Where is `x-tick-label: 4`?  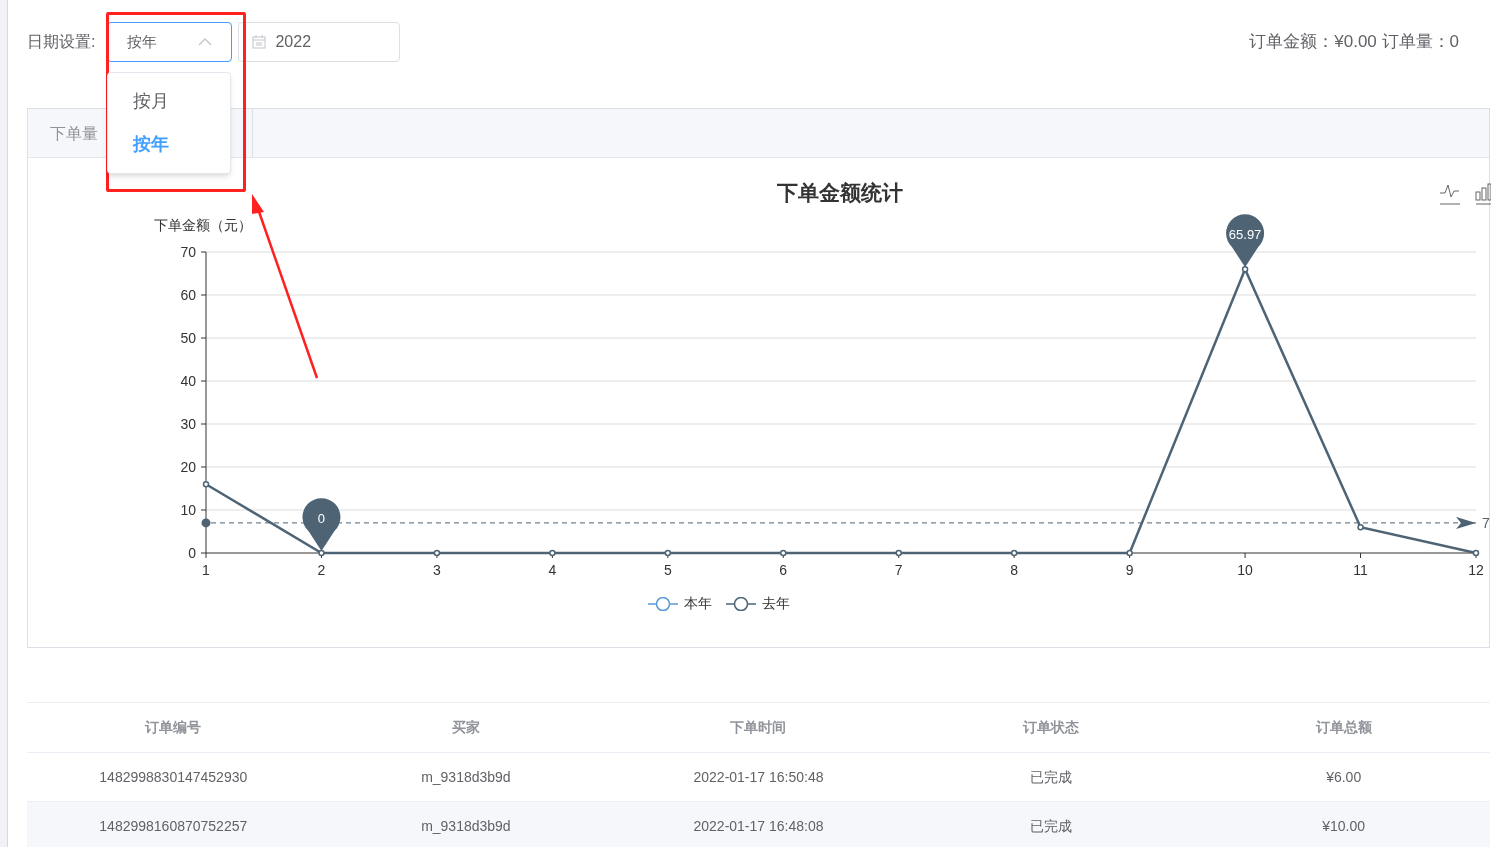 x-tick-label: 4 is located at coordinates (552, 570).